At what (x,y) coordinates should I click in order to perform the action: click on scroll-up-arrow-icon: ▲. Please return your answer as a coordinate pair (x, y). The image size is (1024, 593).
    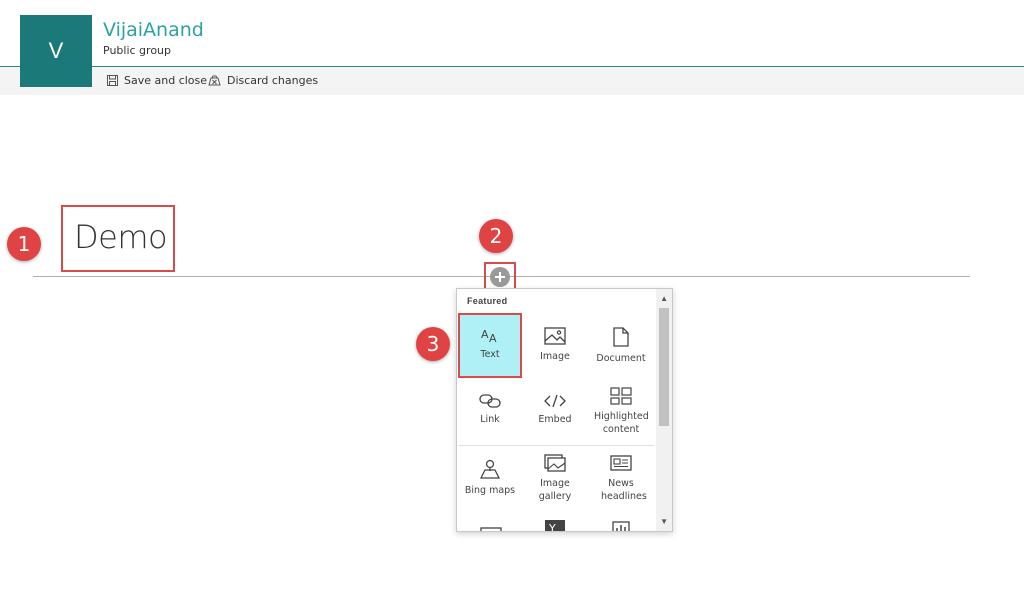
    Looking at the image, I should click on (664, 298).